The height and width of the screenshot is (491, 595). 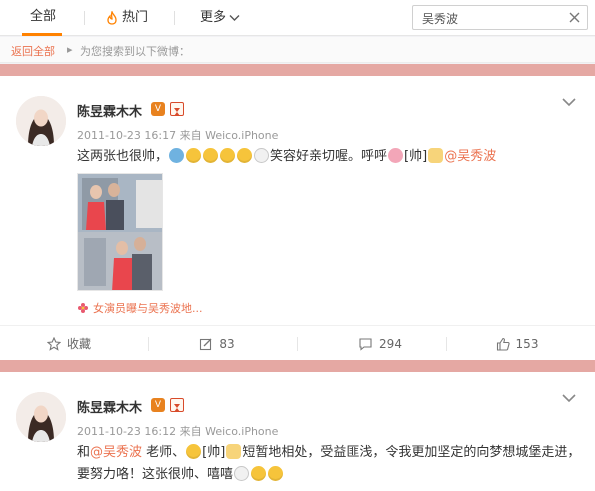 What do you see at coordinates (78, 344) in the screenshot?
I see `favorite-label: 收藏` at bounding box center [78, 344].